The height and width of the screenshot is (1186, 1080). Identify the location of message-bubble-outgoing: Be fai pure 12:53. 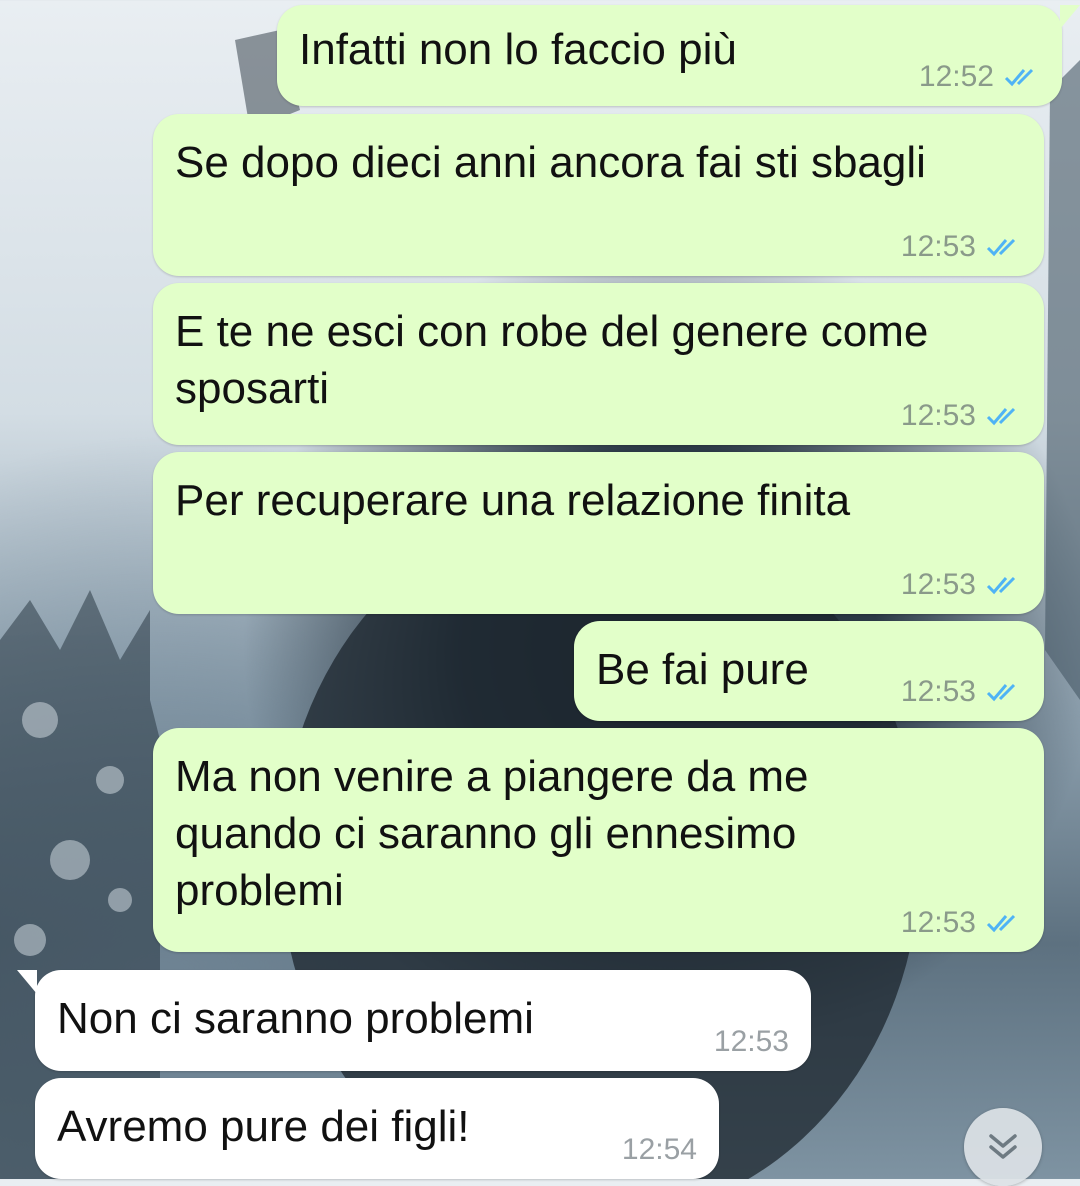
(809, 671).